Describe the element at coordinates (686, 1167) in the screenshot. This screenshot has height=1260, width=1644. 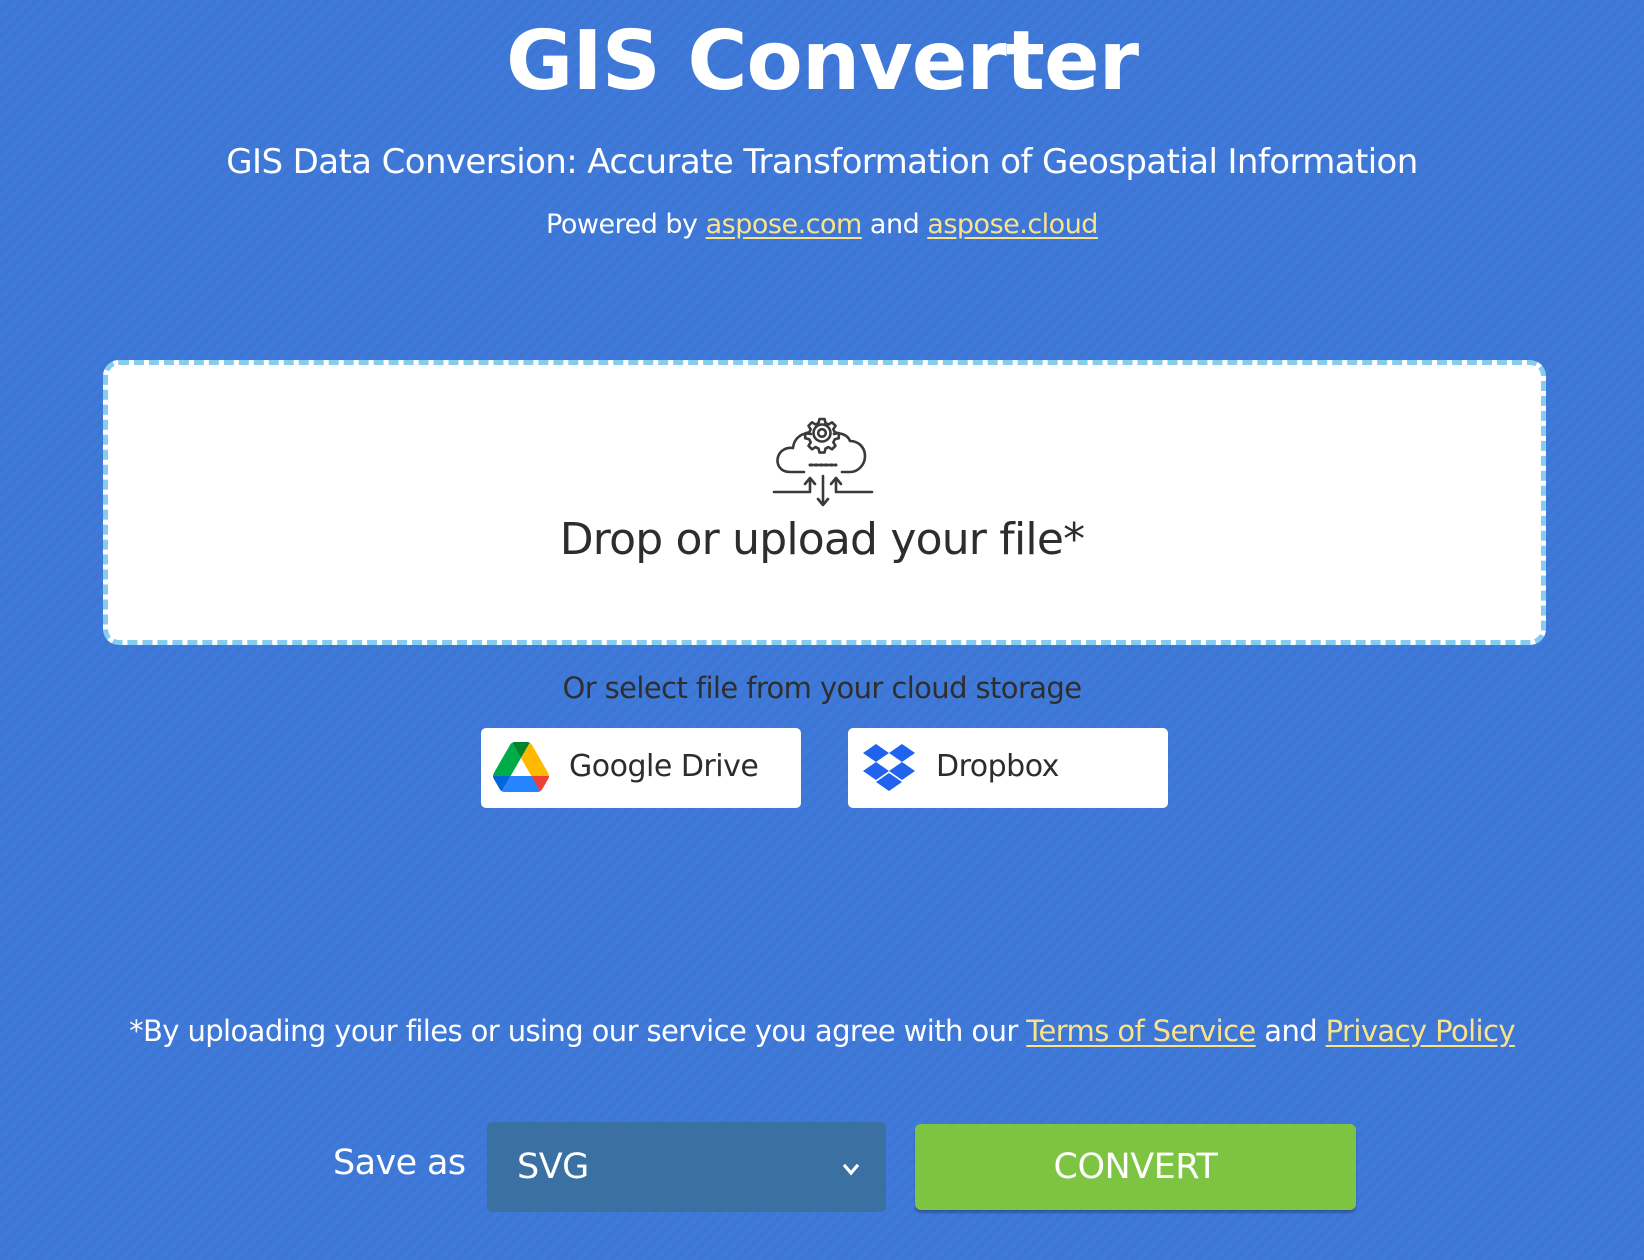
I see `output-format-select: SVG` at that location.